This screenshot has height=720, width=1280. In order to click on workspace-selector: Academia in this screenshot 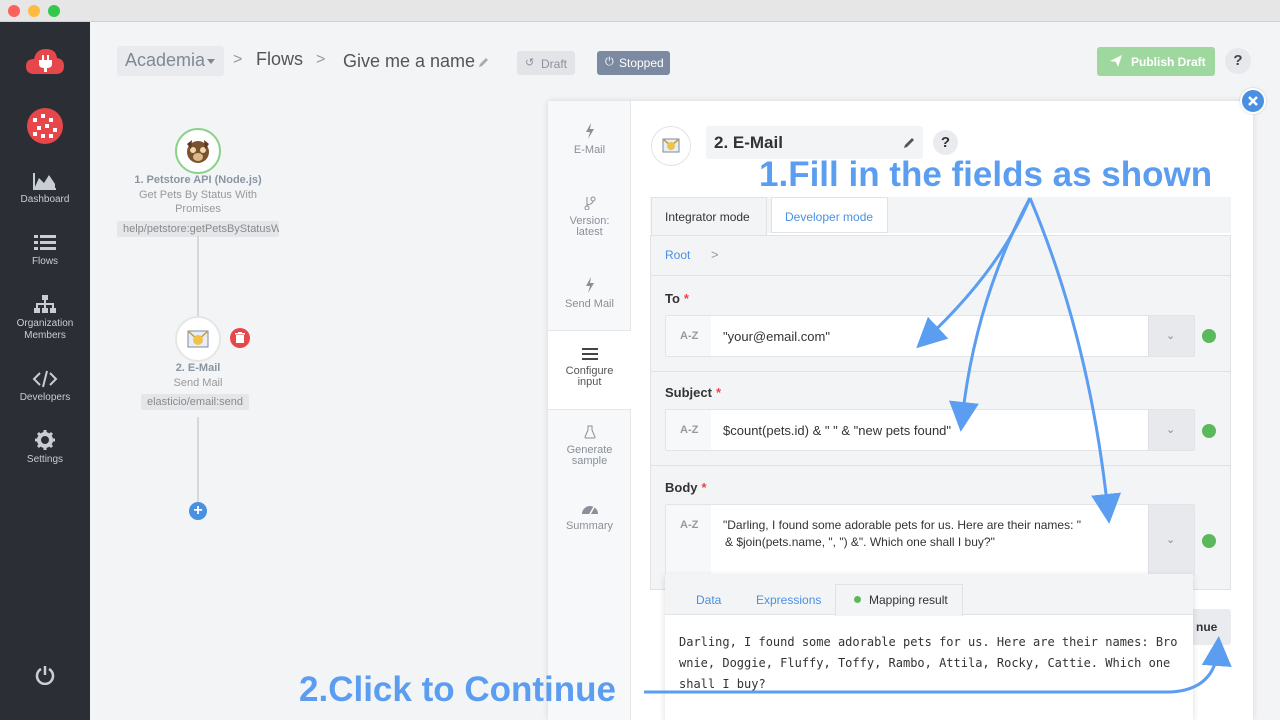, I will do `click(170, 61)`.